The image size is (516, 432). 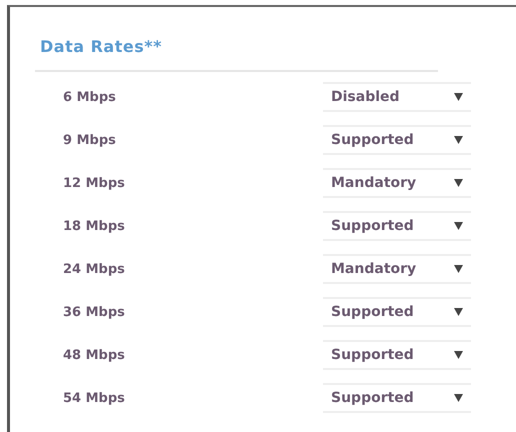 What do you see at coordinates (89, 140) in the screenshot?
I see `rate-label: 9 Mbps` at bounding box center [89, 140].